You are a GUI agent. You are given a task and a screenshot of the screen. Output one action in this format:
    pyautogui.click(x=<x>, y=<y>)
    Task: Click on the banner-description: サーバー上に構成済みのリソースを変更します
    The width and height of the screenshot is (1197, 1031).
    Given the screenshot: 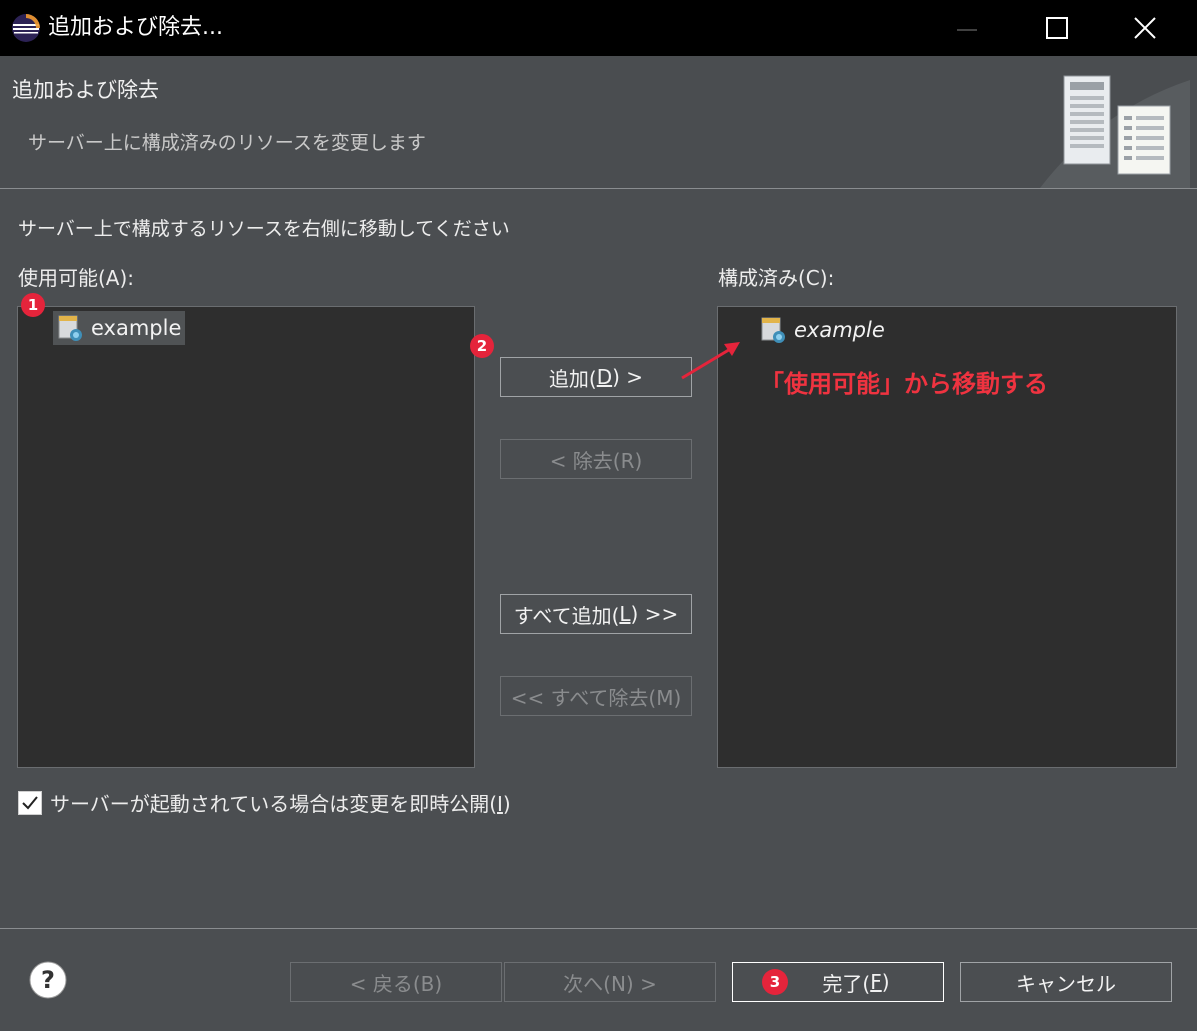 What is the action you would take?
    pyautogui.click(x=227, y=143)
    